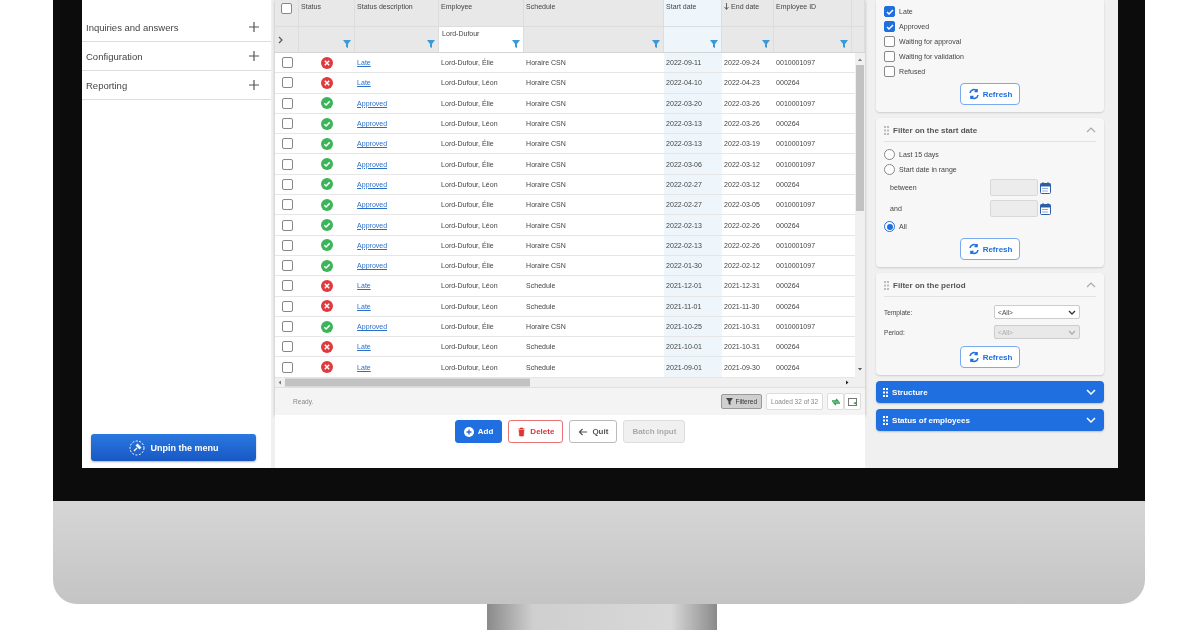  Describe the element at coordinates (136, 447) in the screenshot. I see `pin-icon` at that location.